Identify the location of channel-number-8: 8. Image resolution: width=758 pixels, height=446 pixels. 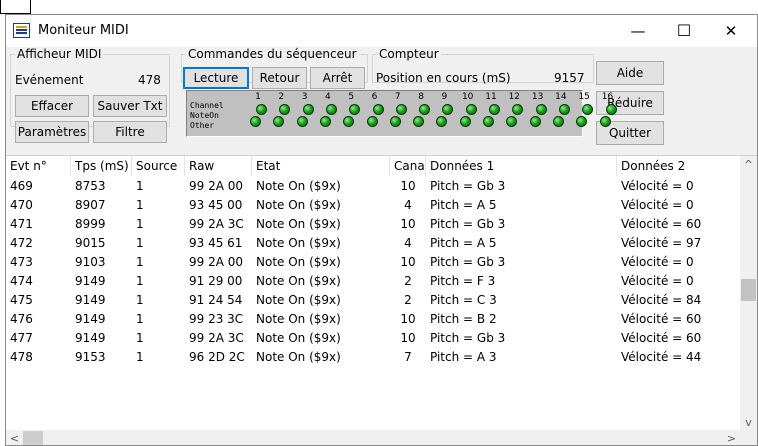
(421, 97).